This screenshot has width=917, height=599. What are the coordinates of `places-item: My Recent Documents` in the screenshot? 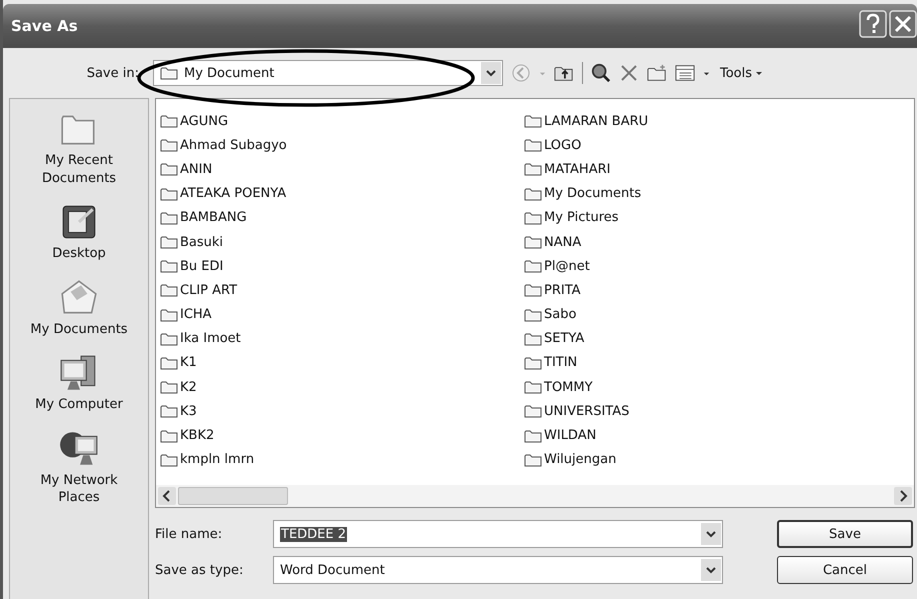 It's located at (79, 148).